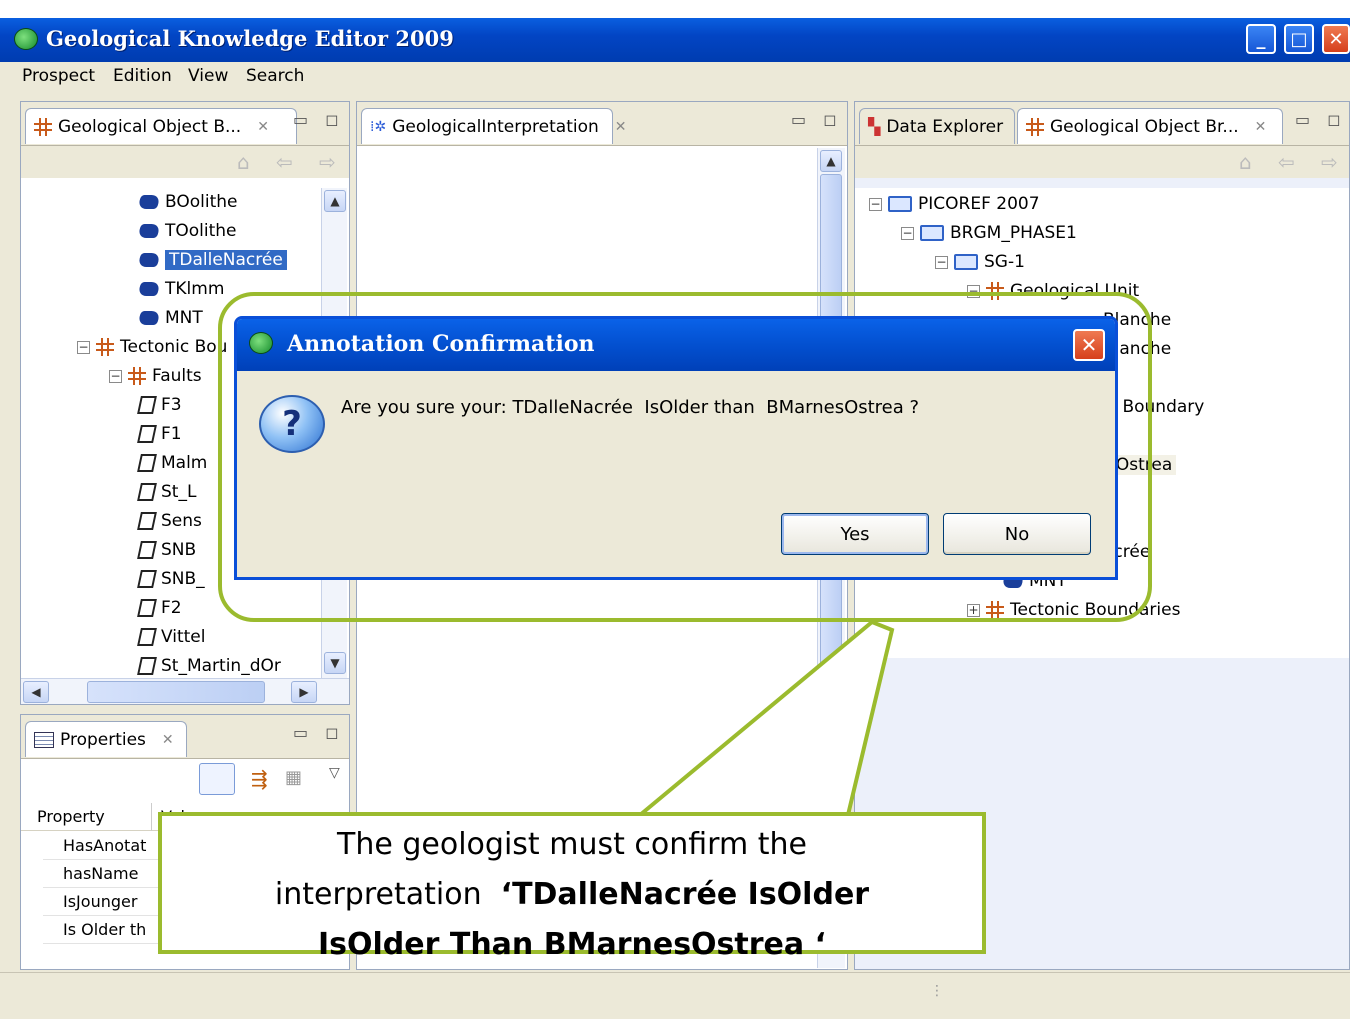 The height and width of the screenshot is (1019, 1350). I want to click on menu-edition: Edition, so click(142, 76).